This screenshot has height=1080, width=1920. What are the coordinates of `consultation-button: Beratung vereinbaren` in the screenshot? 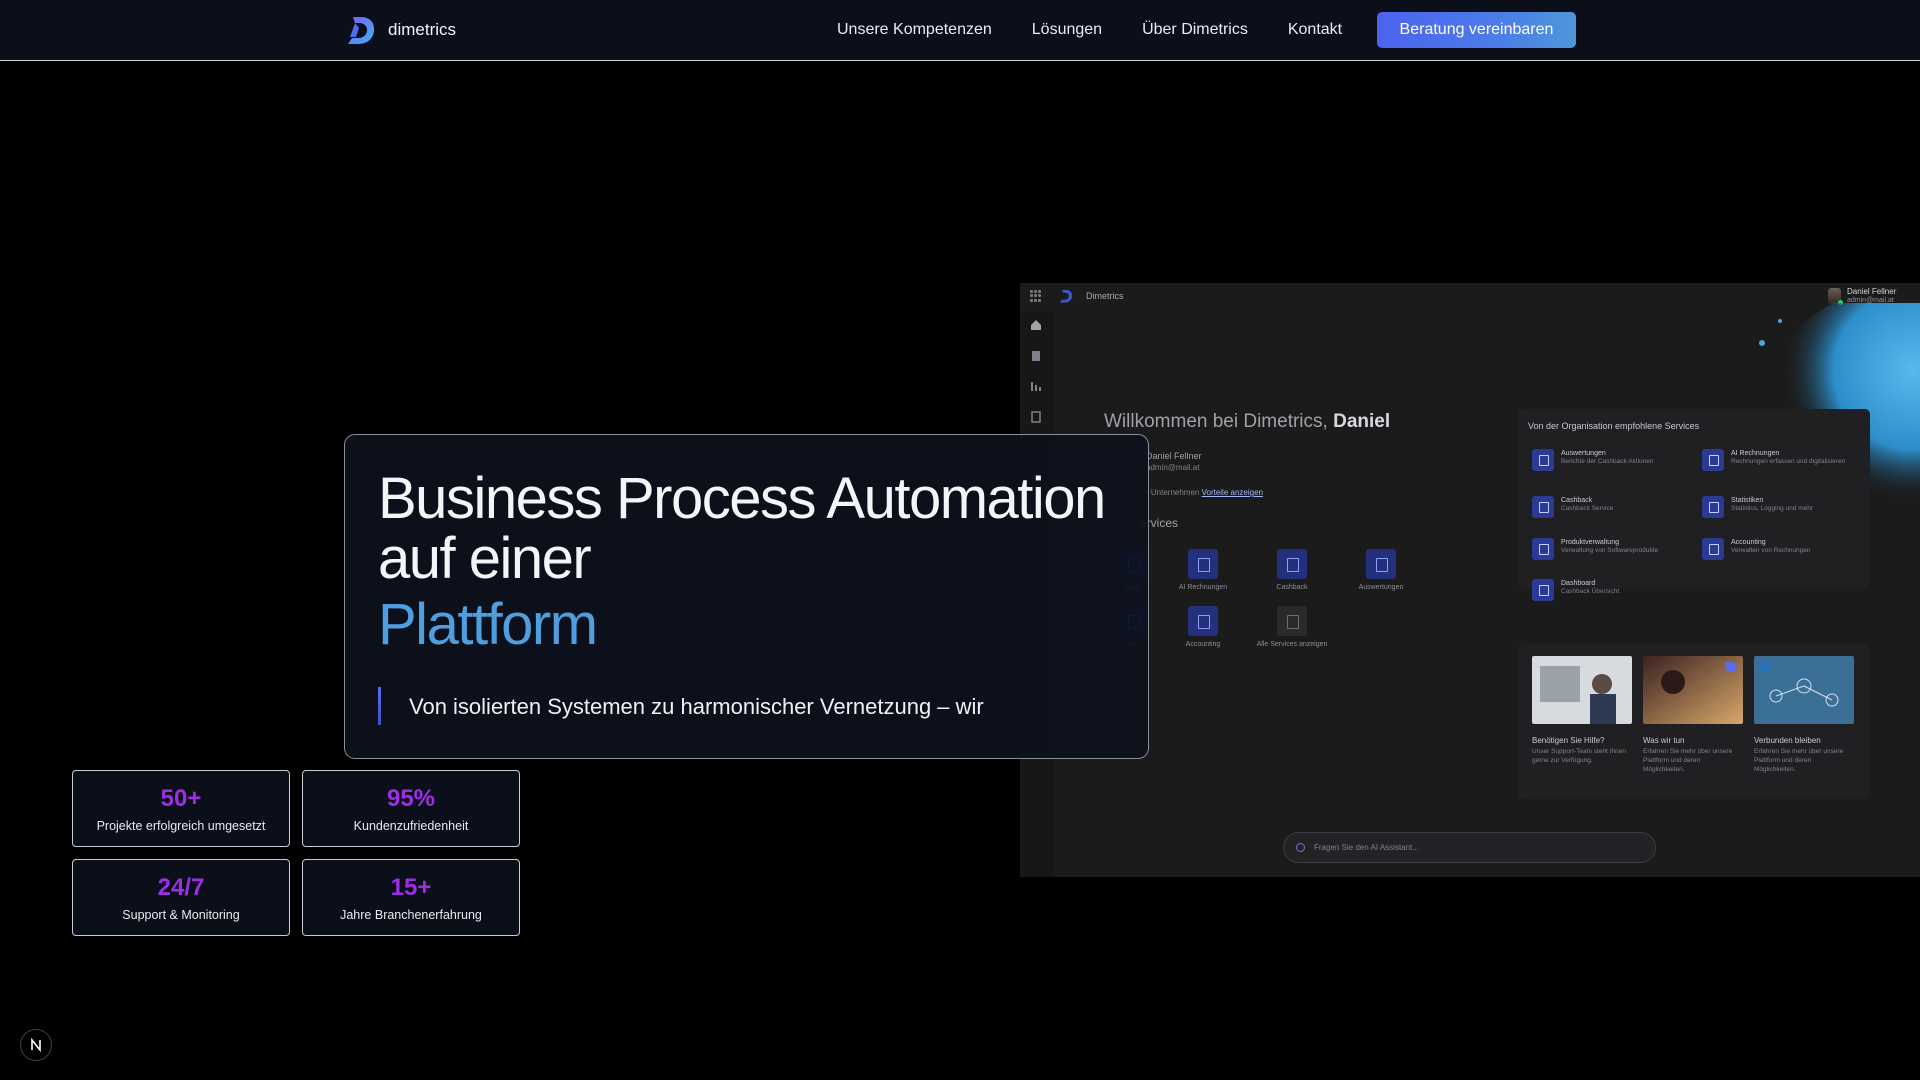 It's located at (1476, 30).